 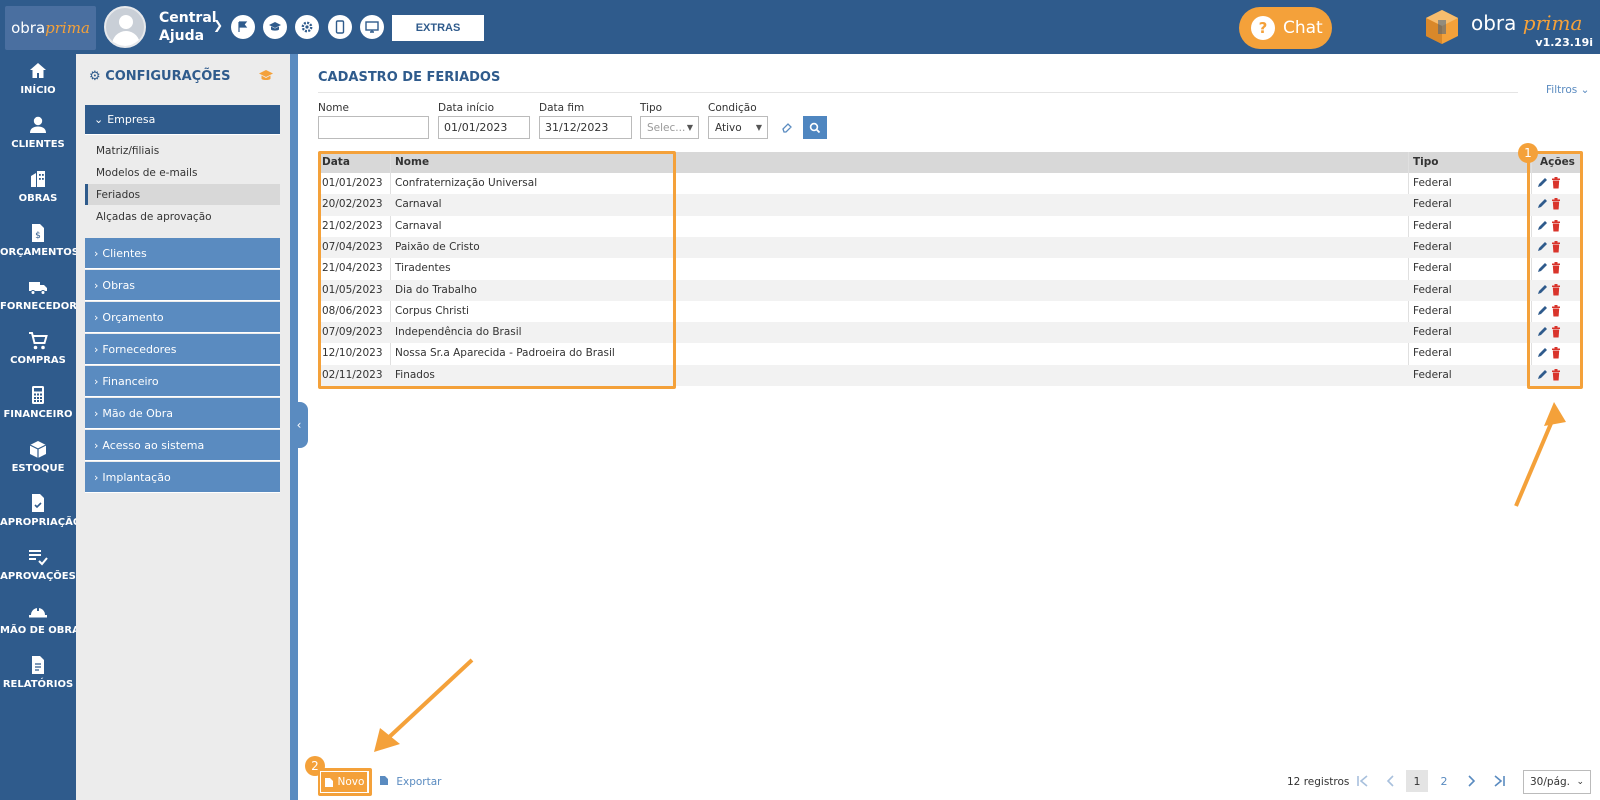 I want to click on gear-icon, so click(x=307, y=27).